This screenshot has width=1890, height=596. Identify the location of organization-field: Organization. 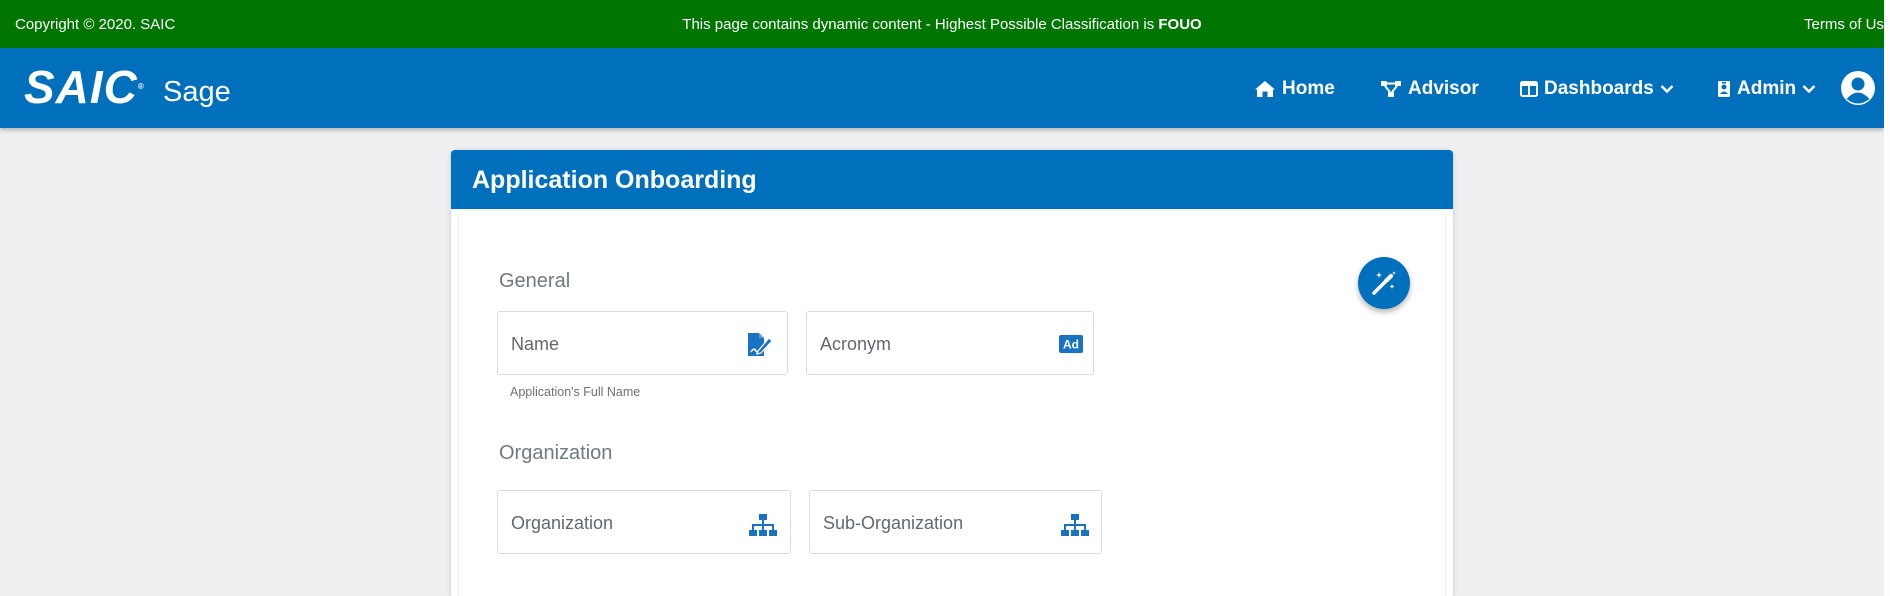
(644, 522).